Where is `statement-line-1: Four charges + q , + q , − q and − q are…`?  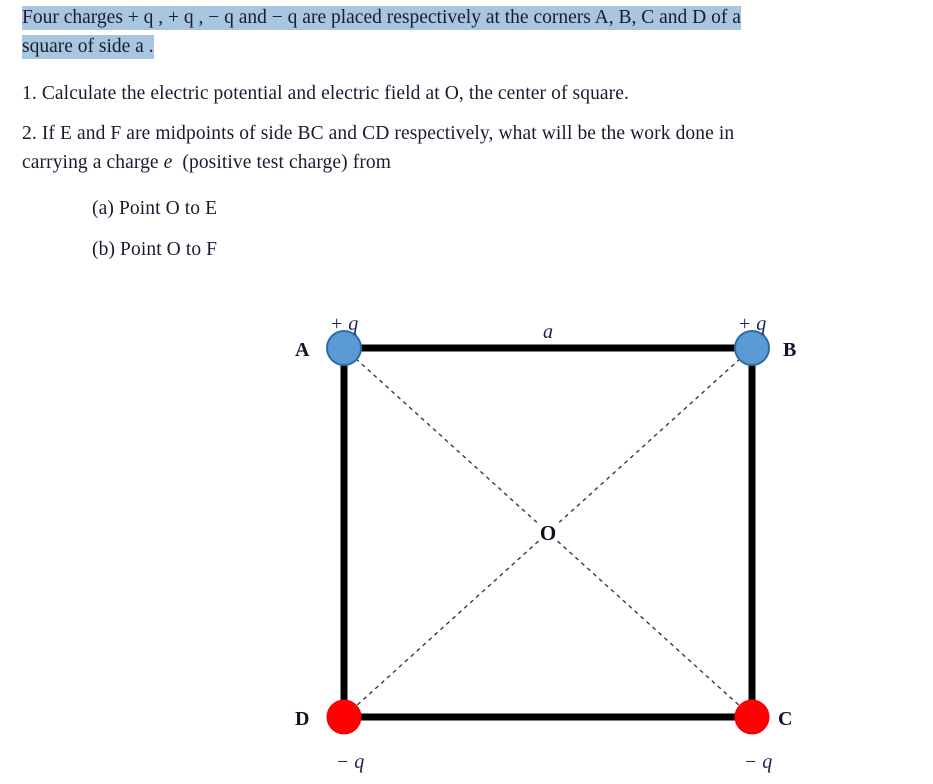
statement-line-1: Four charges + q , + q , − q and − q are… is located at coordinates (466, 17).